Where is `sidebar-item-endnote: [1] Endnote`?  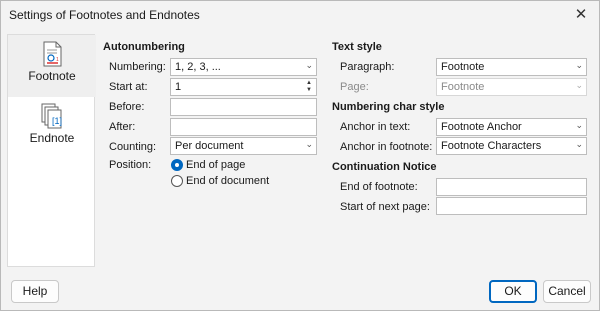 sidebar-item-endnote: [1] Endnote is located at coordinates (52, 128).